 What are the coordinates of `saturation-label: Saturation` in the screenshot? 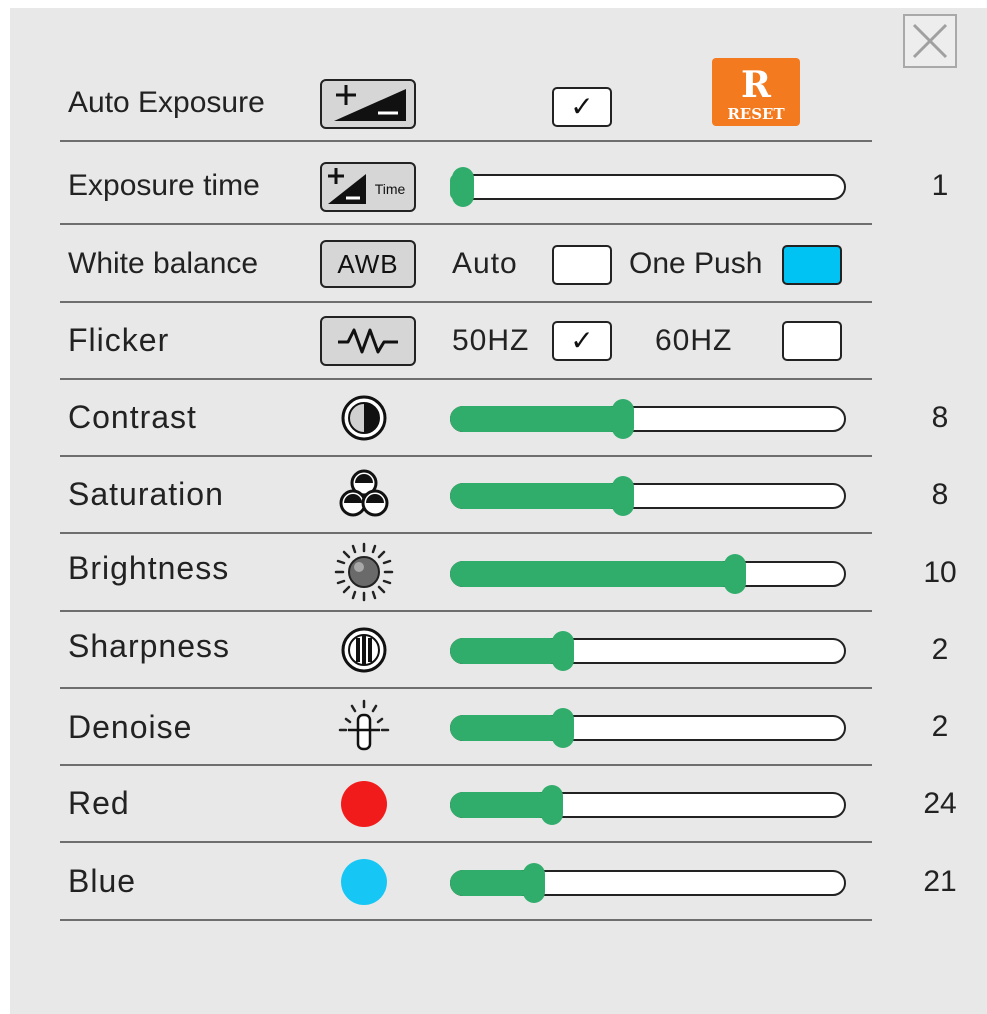 It's located at (146, 494).